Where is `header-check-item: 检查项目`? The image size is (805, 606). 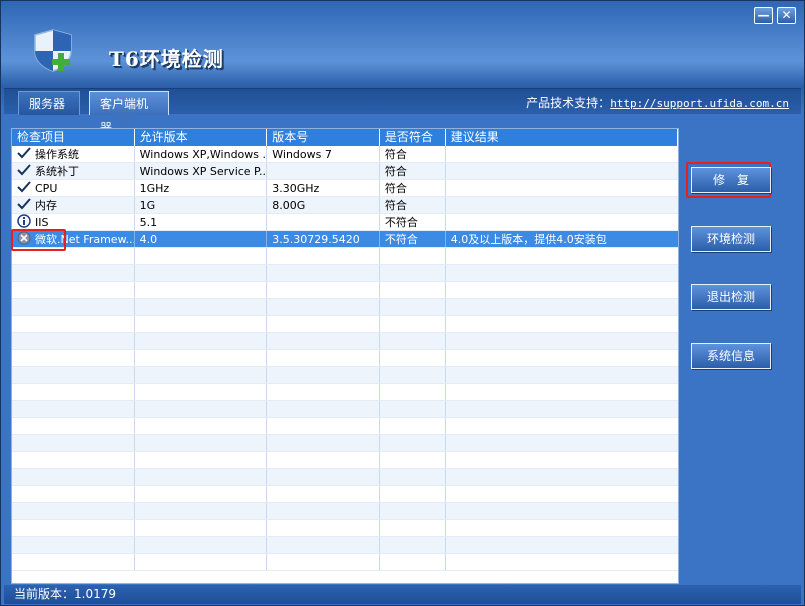
header-check-item: 检查项目 is located at coordinates (73, 137).